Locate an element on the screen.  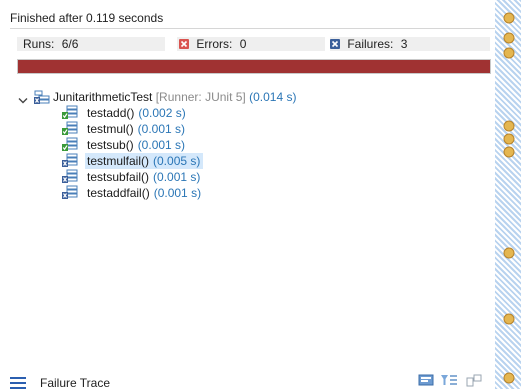
test-case-label: testadd() (0.002 s) is located at coordinates (136, 113).